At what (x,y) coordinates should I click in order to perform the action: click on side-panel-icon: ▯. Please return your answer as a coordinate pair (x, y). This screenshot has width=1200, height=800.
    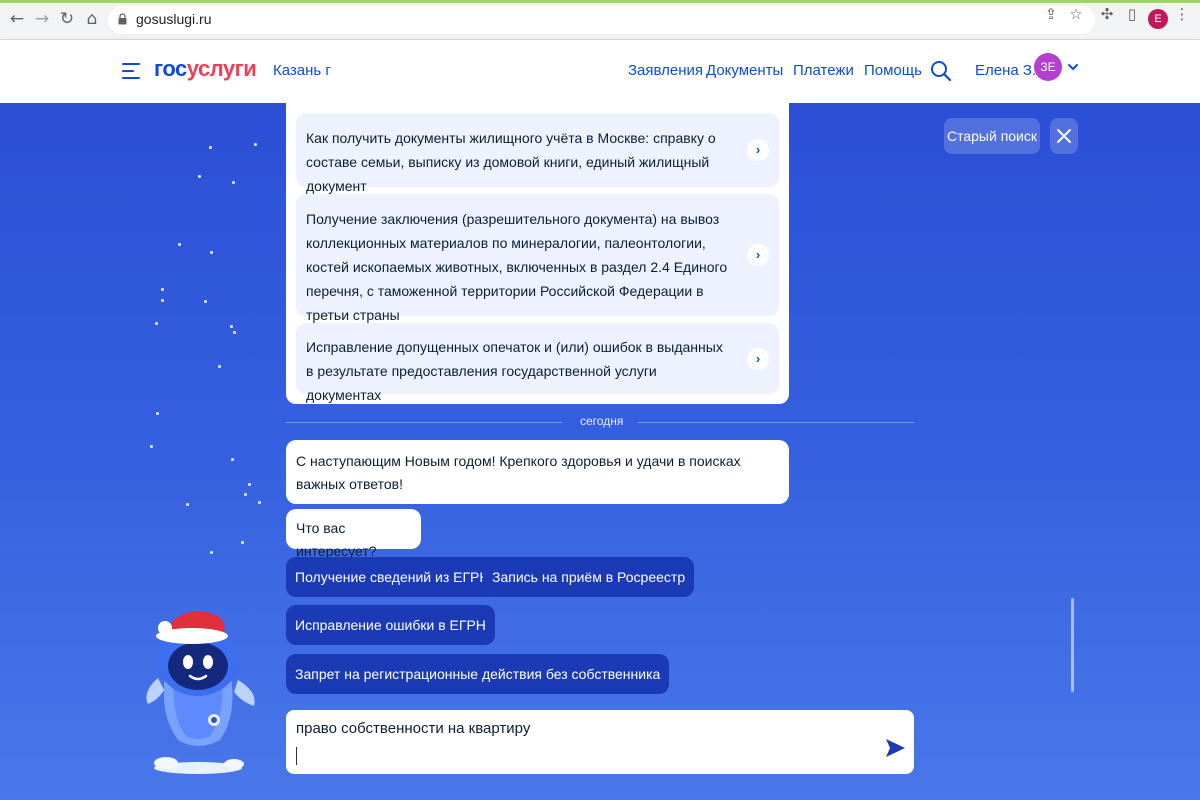
    Looking at the image, I should click on (1132, 14).